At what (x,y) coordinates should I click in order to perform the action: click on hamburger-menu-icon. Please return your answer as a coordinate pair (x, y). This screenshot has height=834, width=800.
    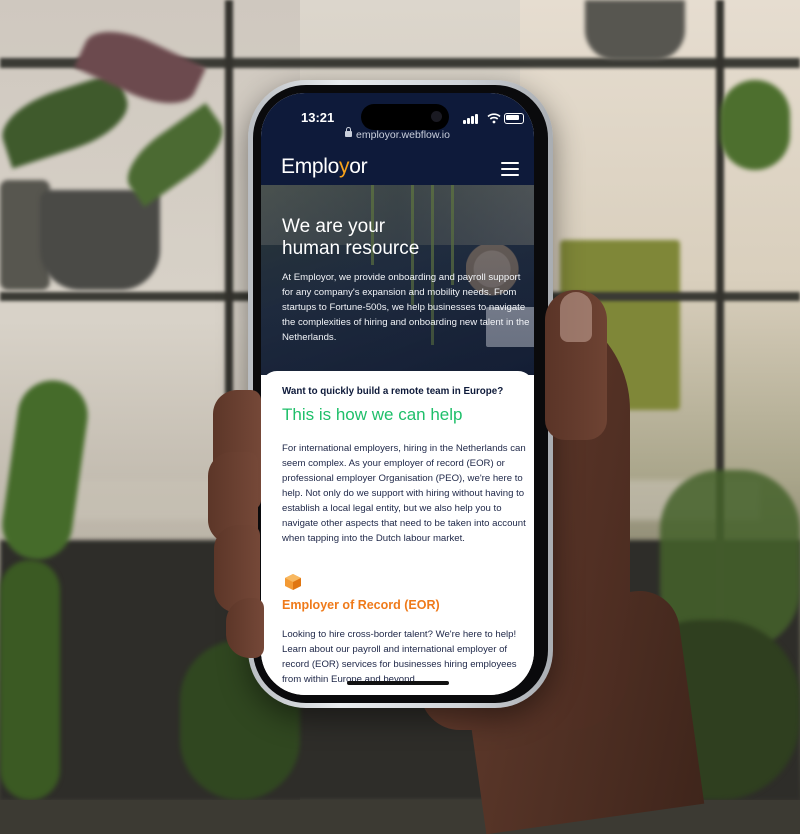
    Looking at the image, I should click on (510, 169).